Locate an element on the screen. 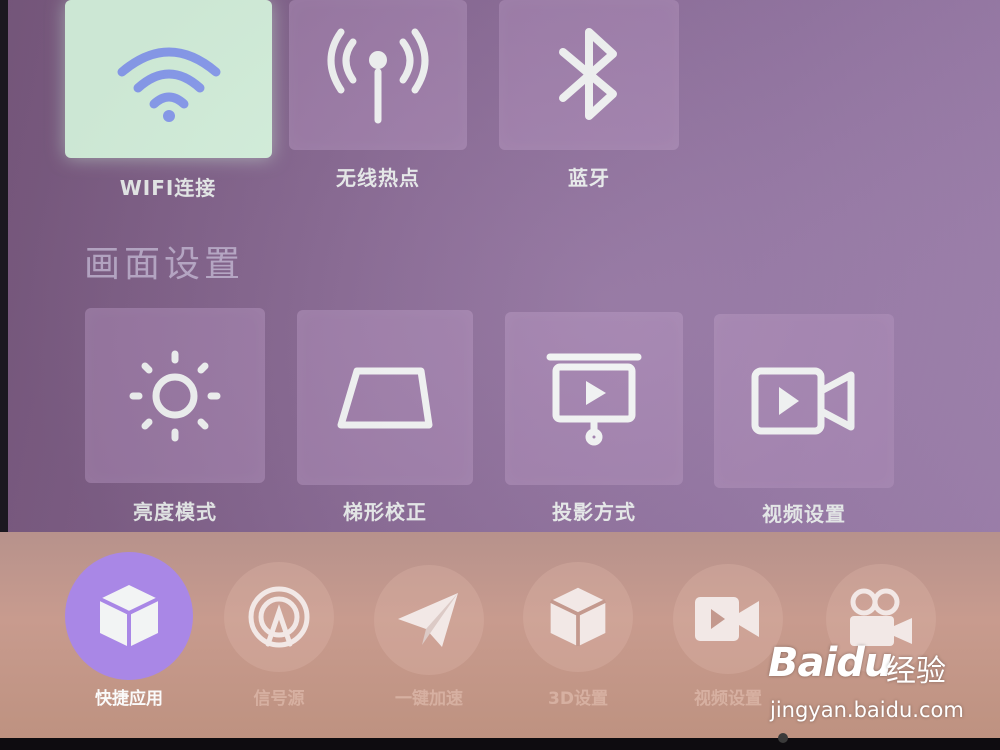 The height and width of the screenshot is (750, 1000). paper-plane-icon is located at coordinates (428, 620).